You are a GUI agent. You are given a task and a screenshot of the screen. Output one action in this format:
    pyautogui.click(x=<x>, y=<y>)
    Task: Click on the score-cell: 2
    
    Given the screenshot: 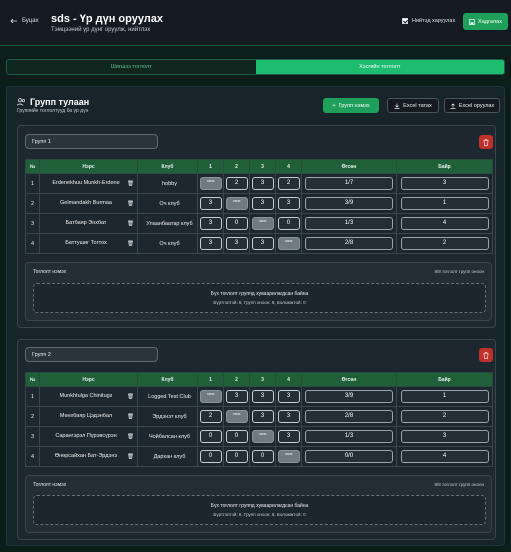 What is the action you would take?
    pyautogui.click(x=236, y=183)
    